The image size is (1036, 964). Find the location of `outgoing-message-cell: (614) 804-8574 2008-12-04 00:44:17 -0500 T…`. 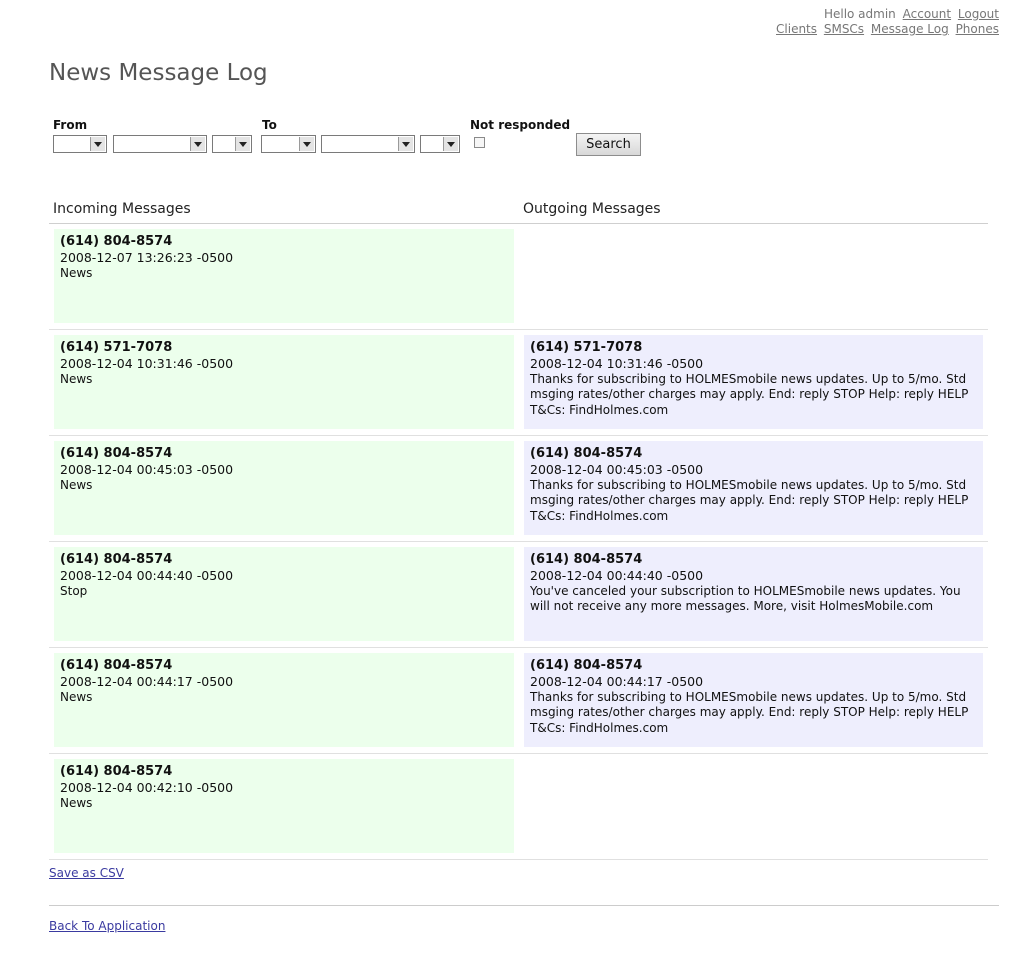

outgoing-message-cell: (614) 804-8574 2008-12-04 00:44:17 -0500 T… is located at coordinates (753, 700).